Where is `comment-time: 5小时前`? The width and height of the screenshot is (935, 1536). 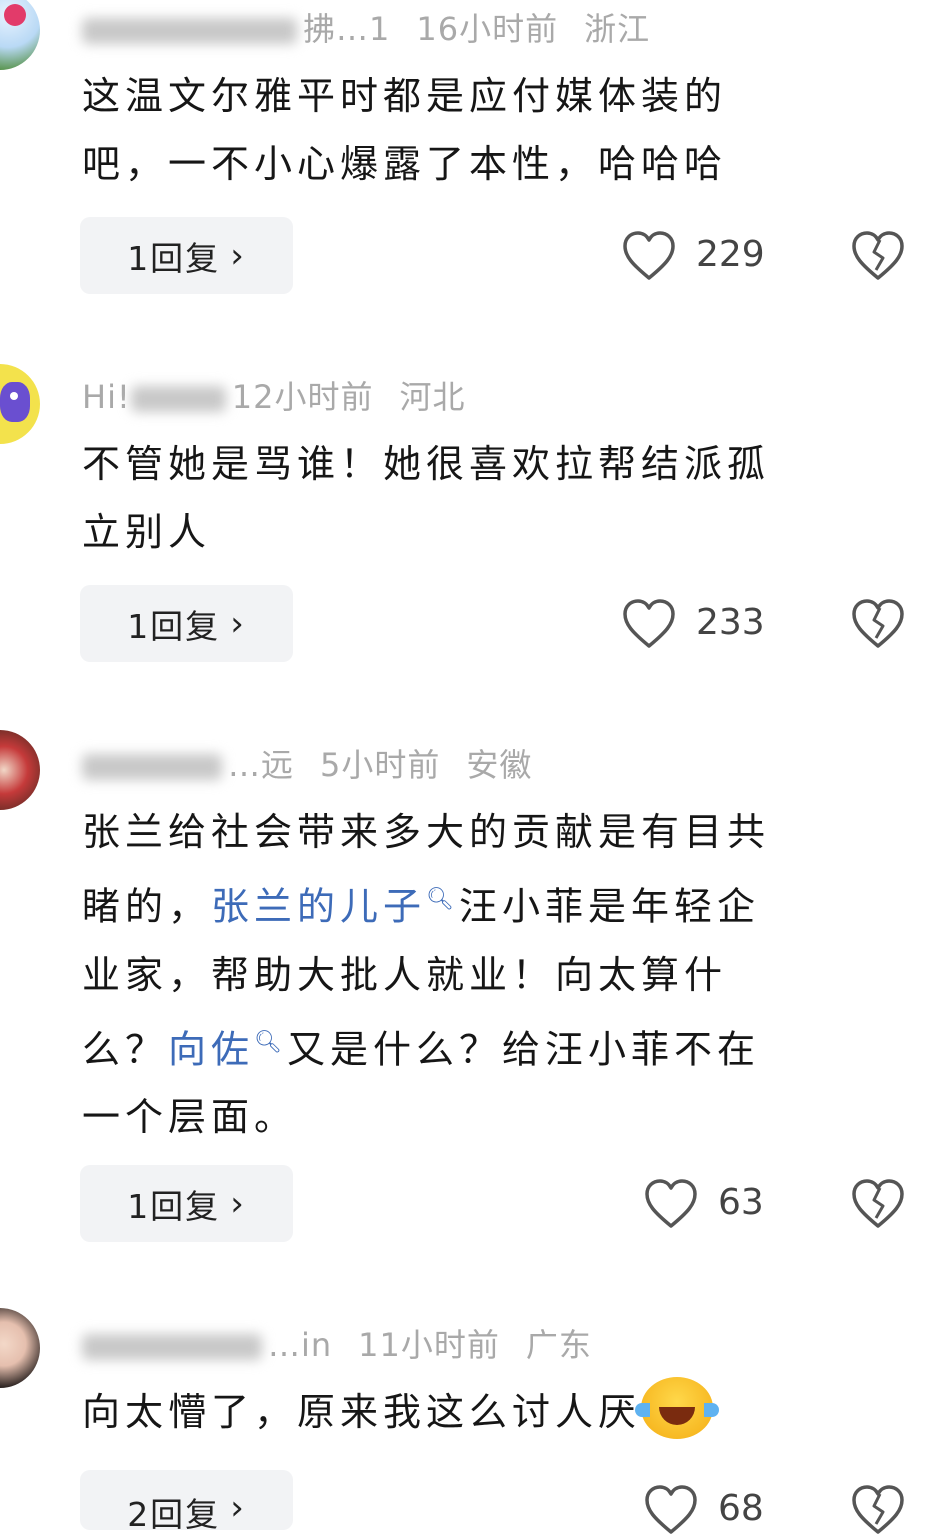
comment-time: 5小时前 is located at coordinates (380, 765).